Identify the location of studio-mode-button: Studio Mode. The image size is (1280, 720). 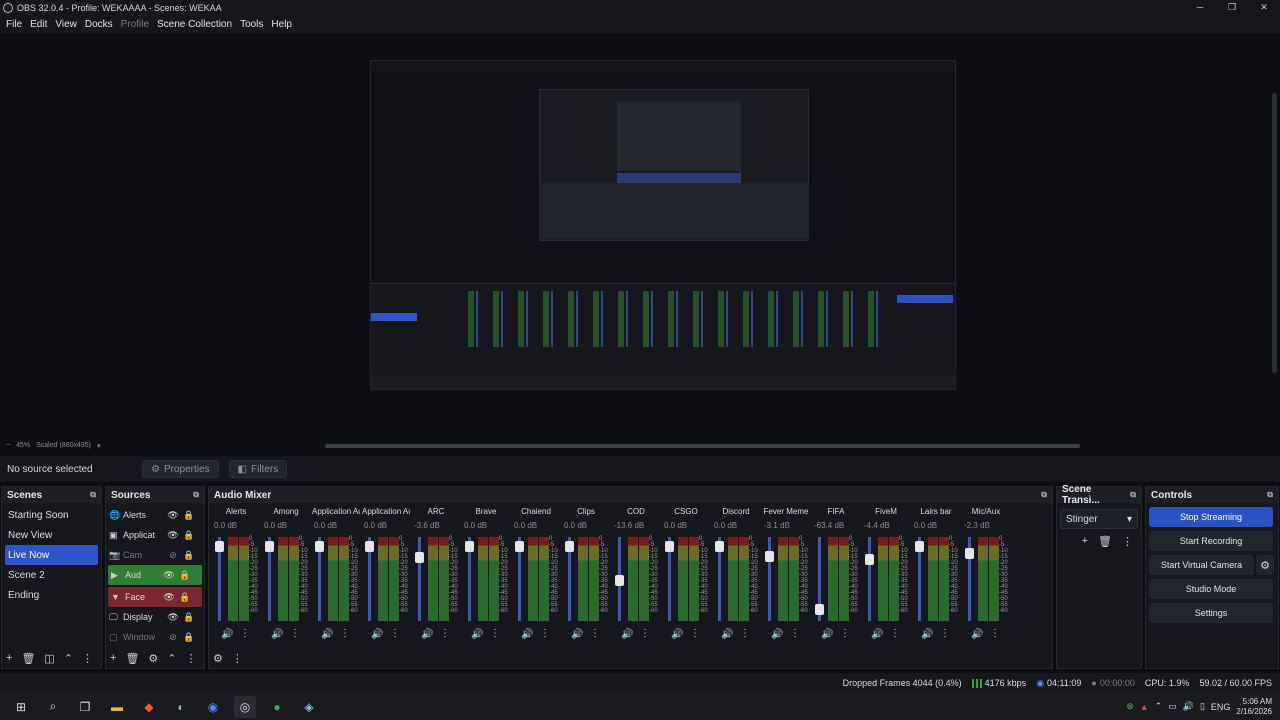
(1211, 589).